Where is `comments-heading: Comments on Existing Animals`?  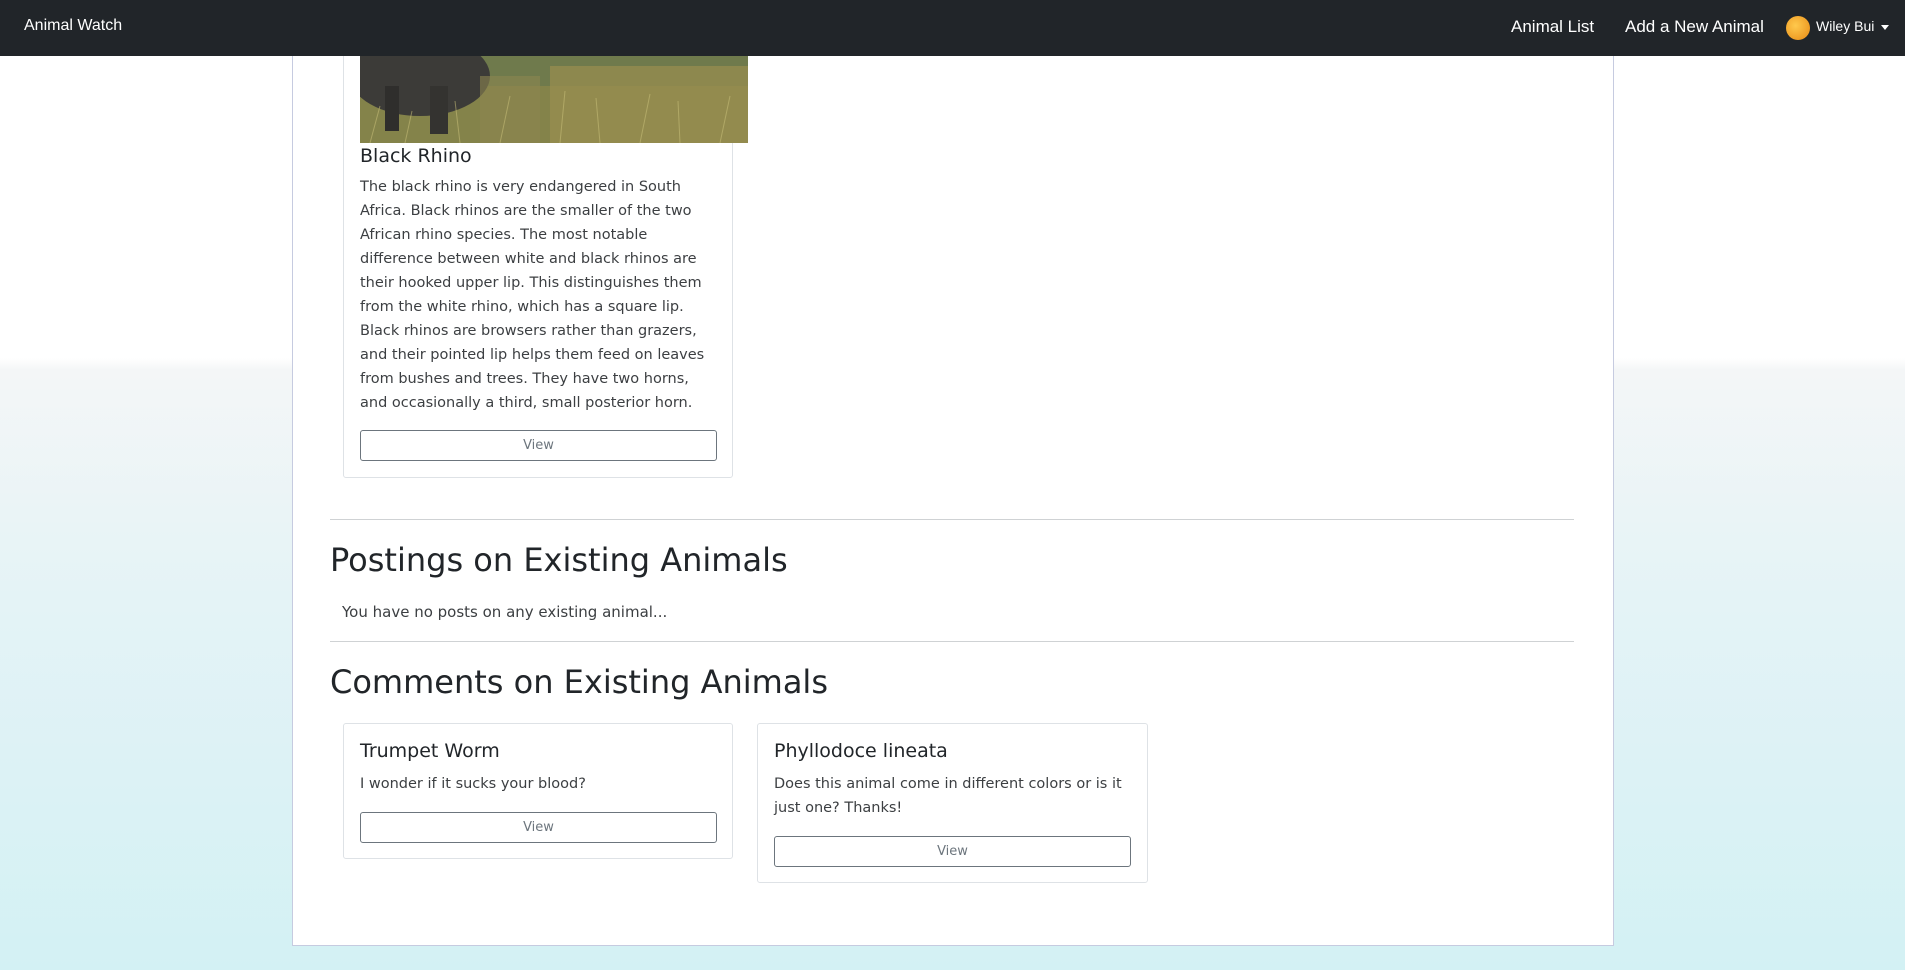 comments-heading: Comments on Existing Animals is located at coordinates (579, 682).